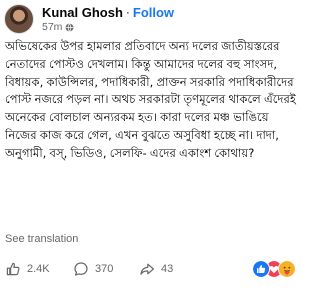  What do you see at coordinates (108, 27) in the screenshot?
I see `post-meta: 57m` at bounding box center [108, 27].